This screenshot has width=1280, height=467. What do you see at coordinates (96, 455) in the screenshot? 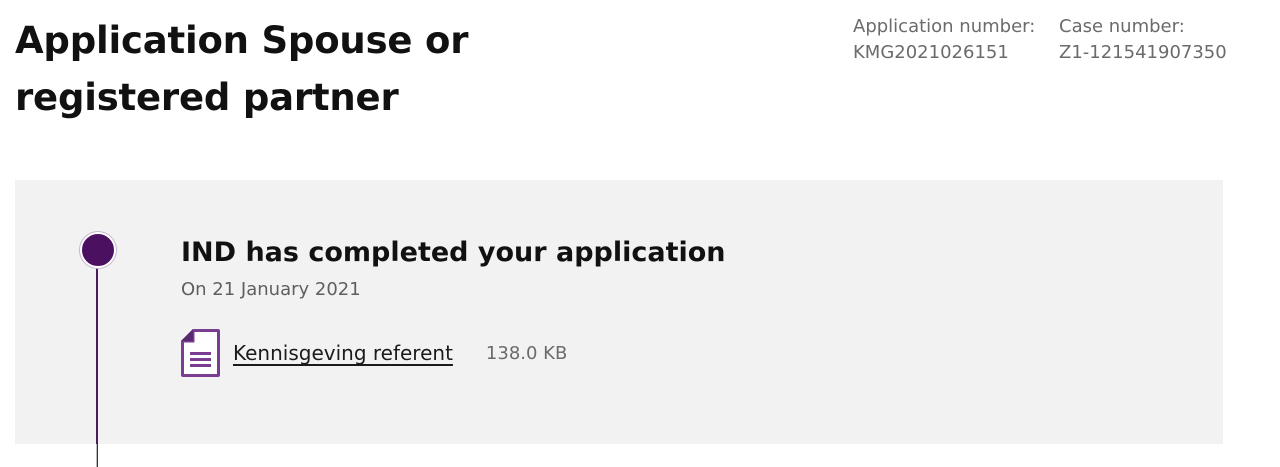
I see `timeline-line-continuation` at bounding box center [96, 455].